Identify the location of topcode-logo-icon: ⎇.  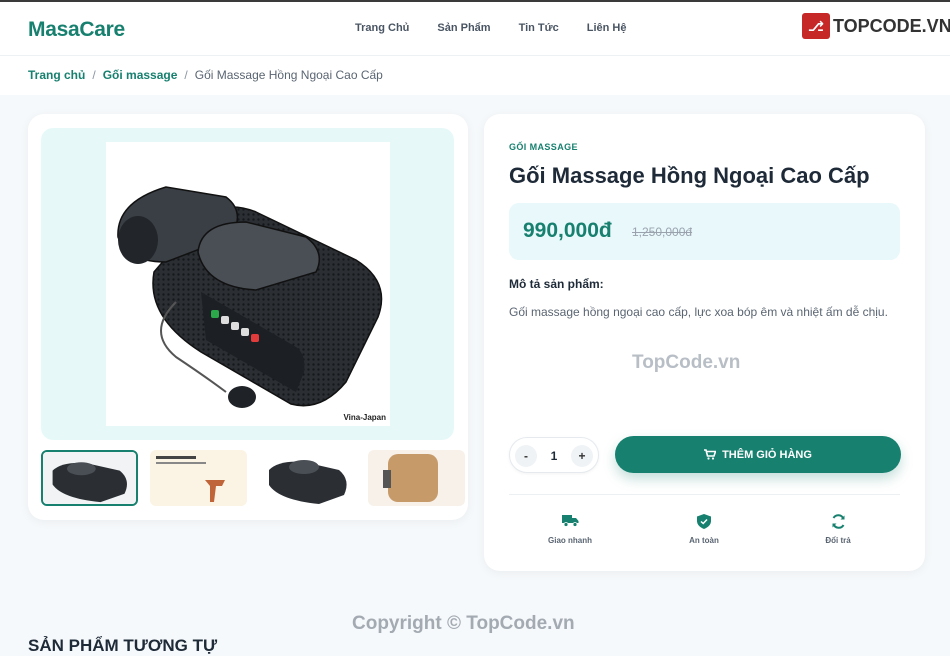
(816, 26).